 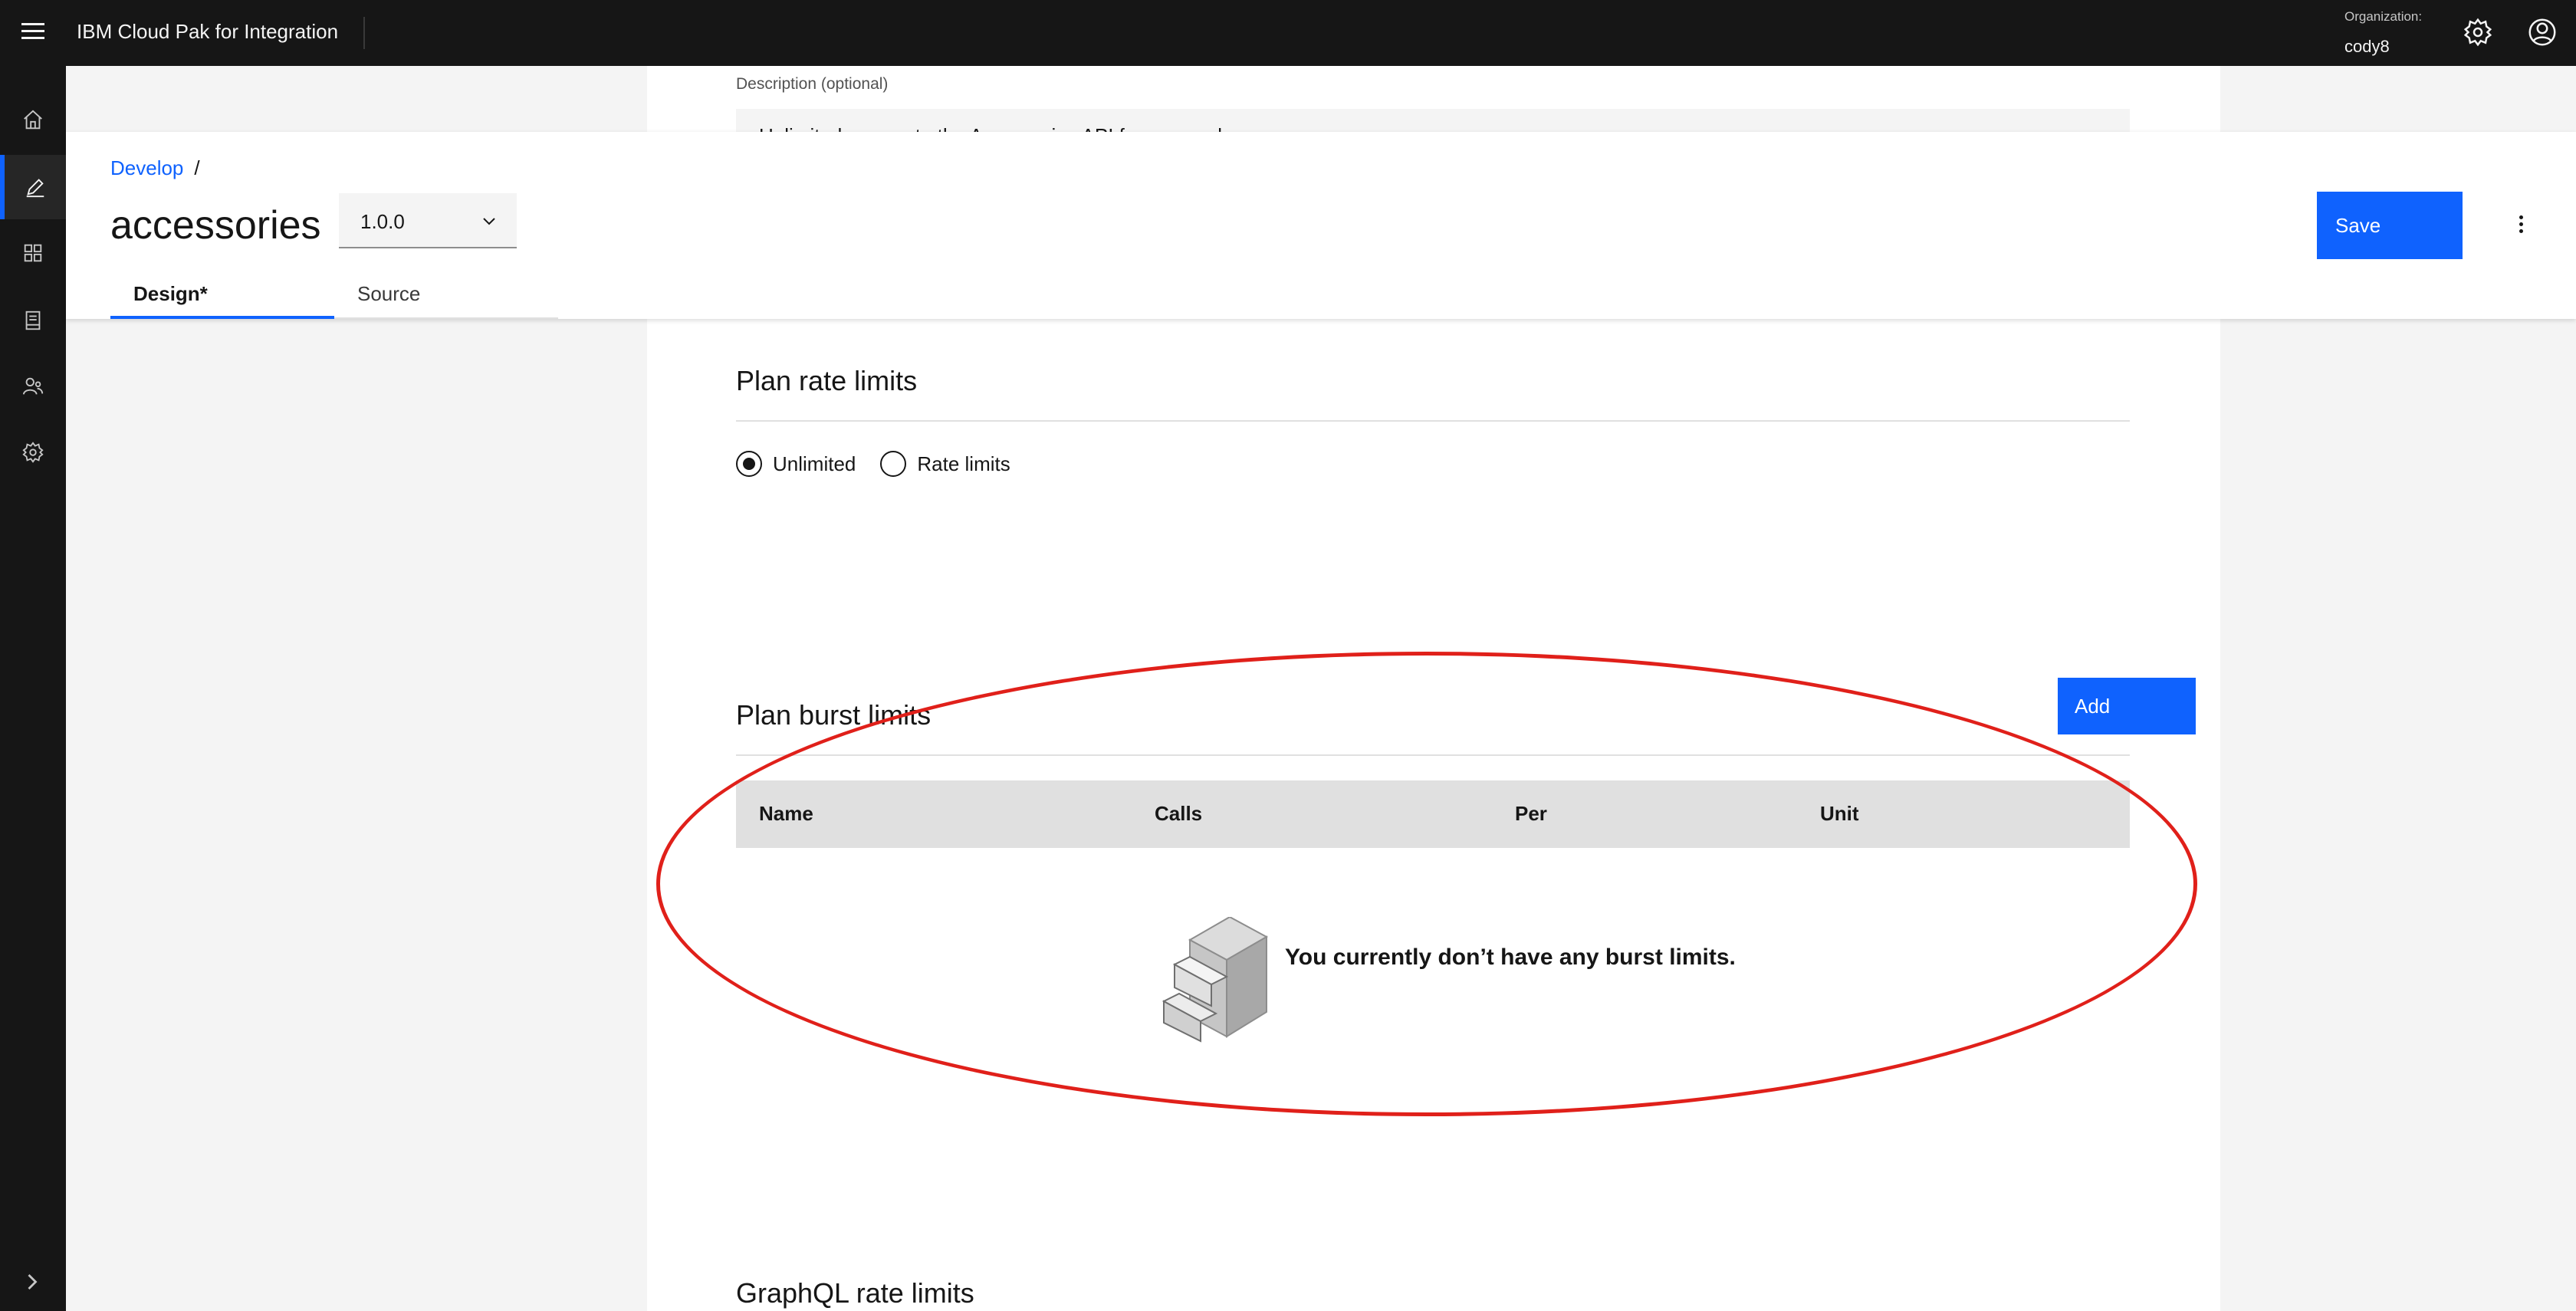 I want to click on description-label: Description (optional), so click(x=813, y=84).